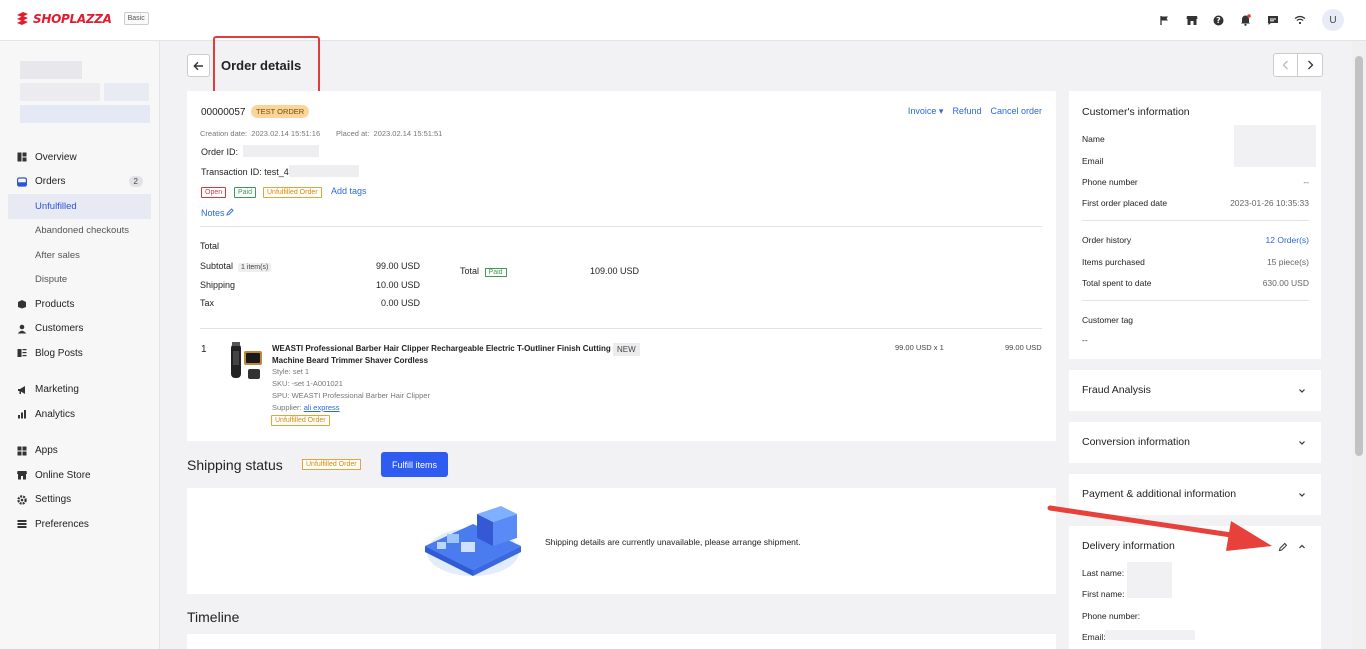 The image size is (1366, 649). Describe the element at coordinates (79, 500) in the screenshot. I see `sidebar-item-settings: Settings` at that location.